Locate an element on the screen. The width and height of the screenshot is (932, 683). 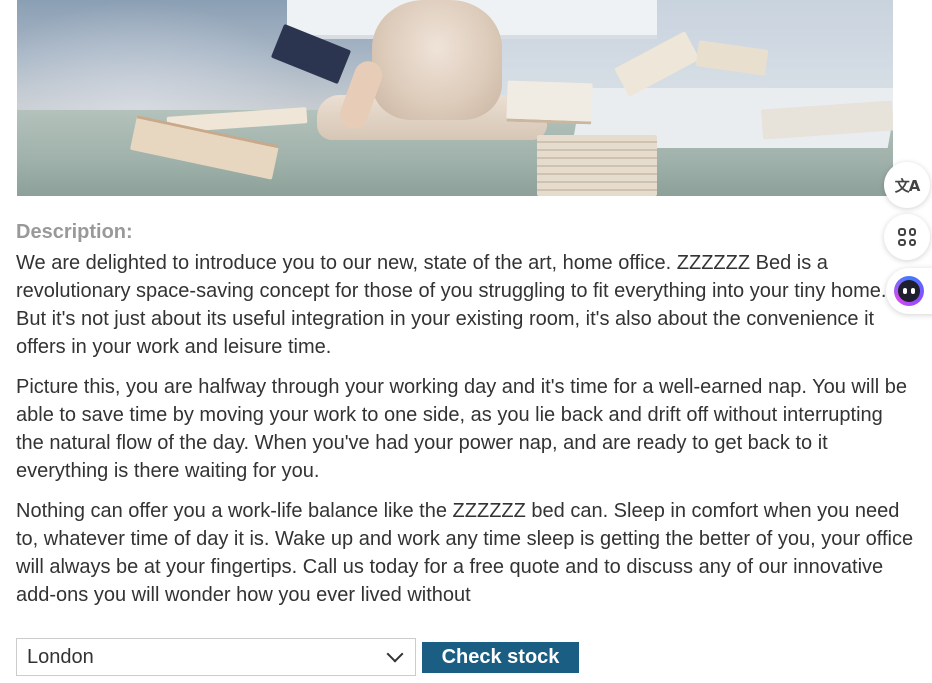
stock-check-form: London Check stock is located at coordinates (297, 657).